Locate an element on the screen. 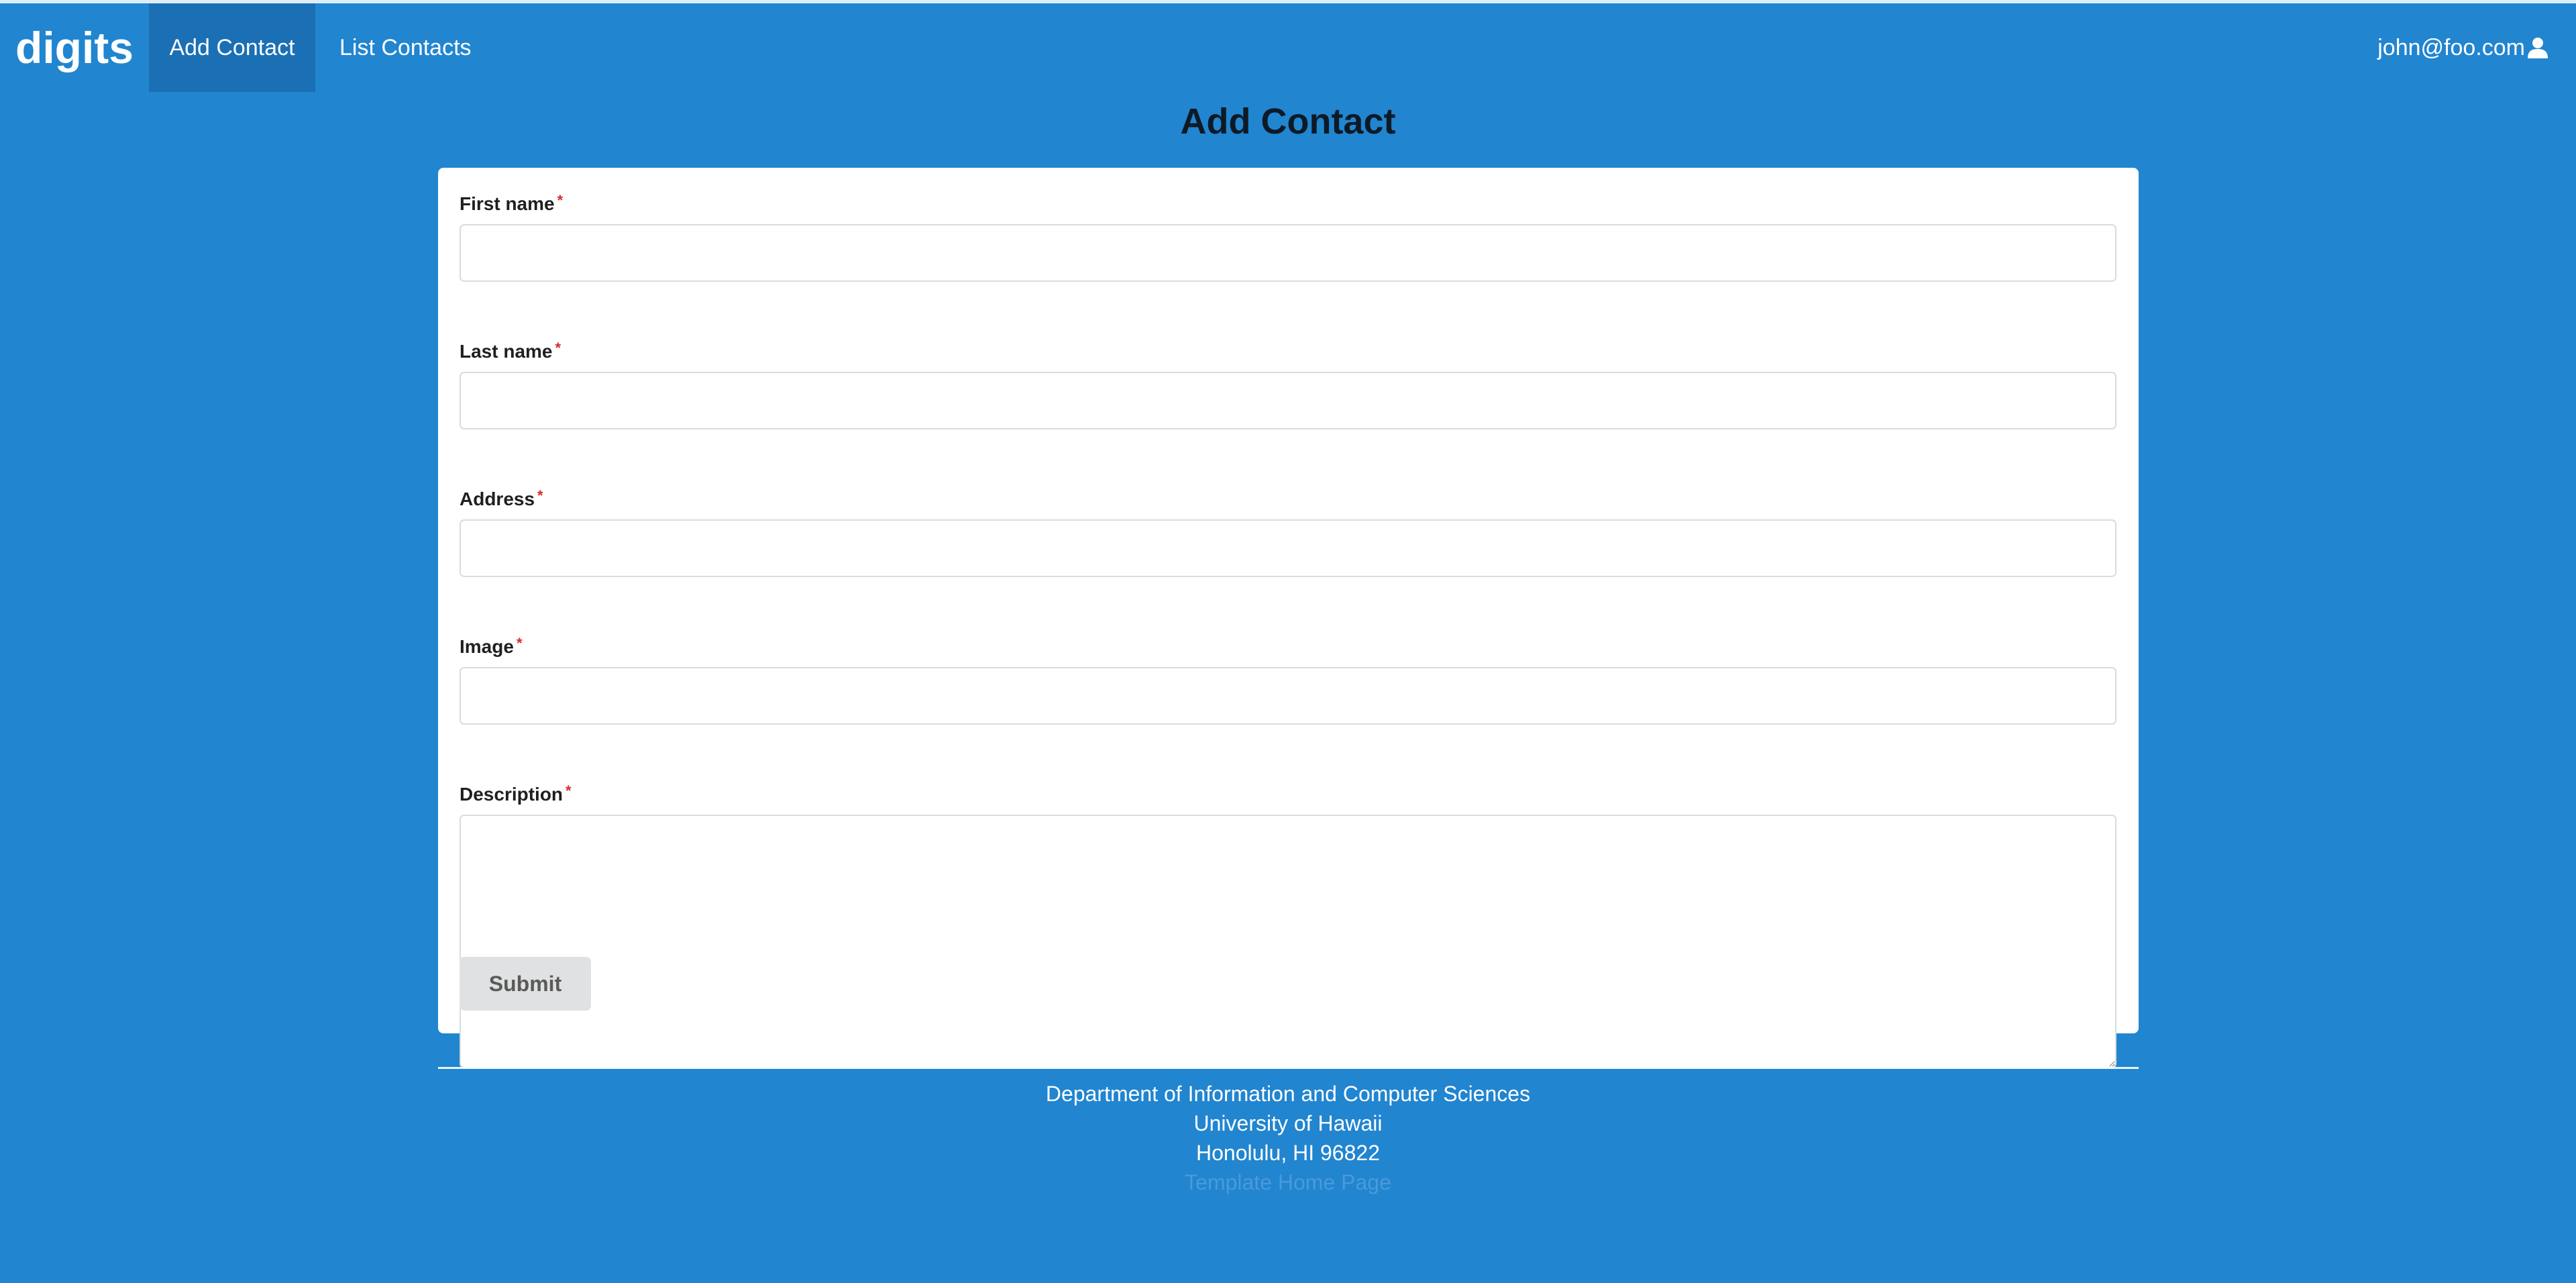 This screenshot has height=1283, width=2576. footer-university: University of Hawaii is located at coordinates (1288, 1123).